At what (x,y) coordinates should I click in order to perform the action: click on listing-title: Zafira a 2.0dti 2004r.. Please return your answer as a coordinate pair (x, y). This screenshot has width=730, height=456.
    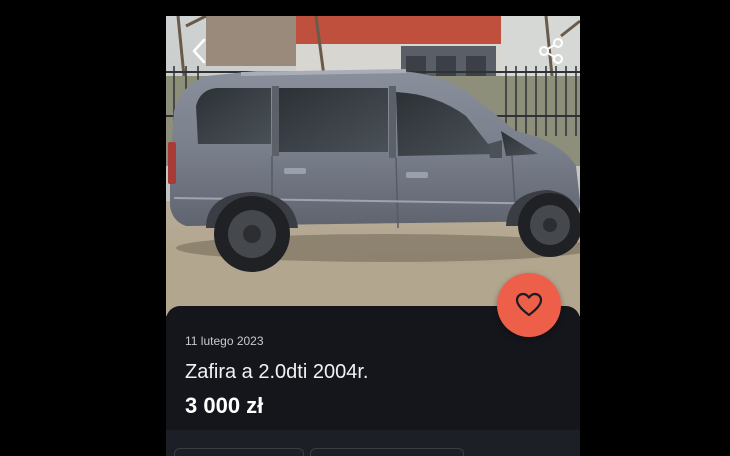
    Looking at the image, I should click on (277, 372).